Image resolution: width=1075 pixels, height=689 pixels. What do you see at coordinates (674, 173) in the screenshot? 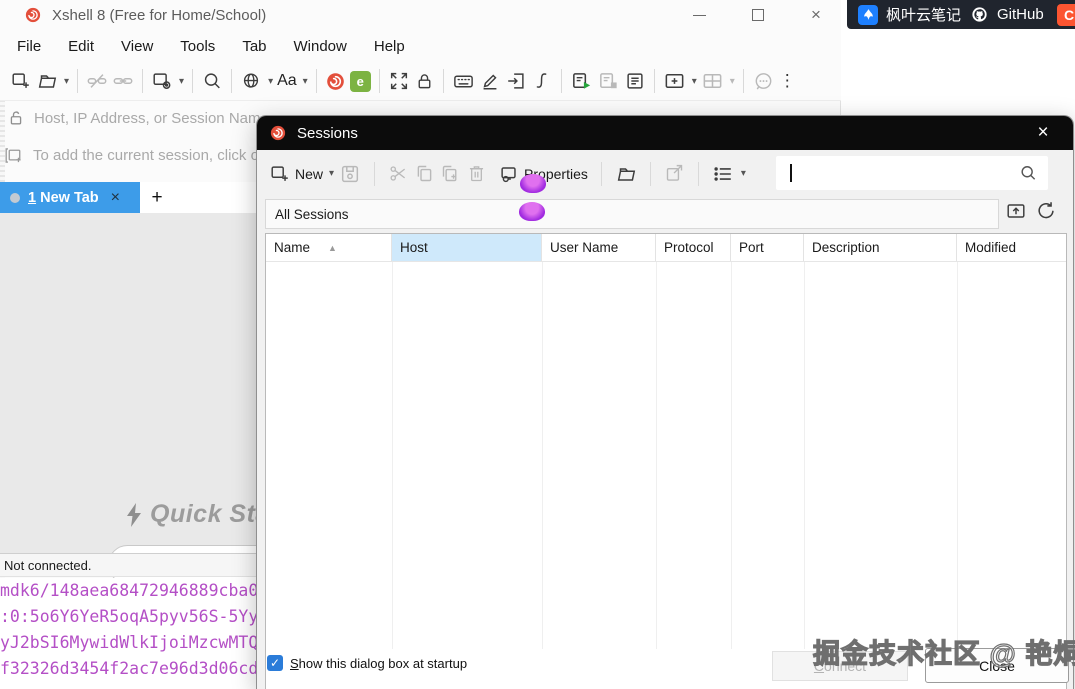
I see `export-icon` at bounding box center [674, 173].